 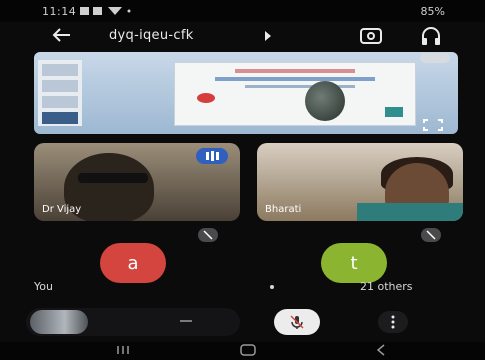 What do you see at coordinates (295, 94) in the screenshot?
I see `presentation-slide` at bounding box center [295, 94].